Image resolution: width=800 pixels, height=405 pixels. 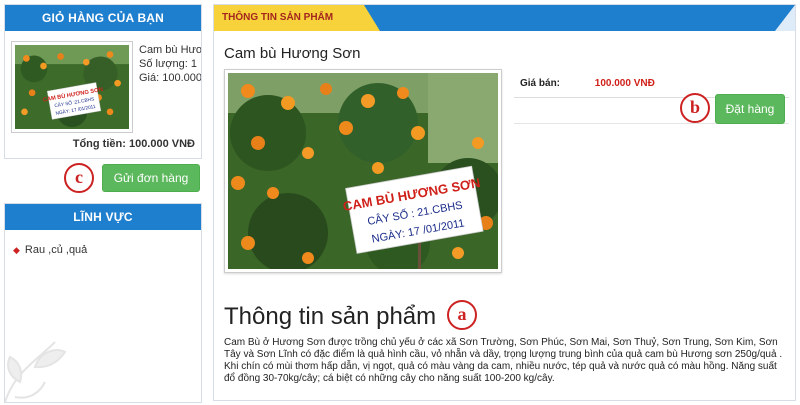 I want to click on send-order-row: c Gửi đơn hàng, so click(x=103, y=179).